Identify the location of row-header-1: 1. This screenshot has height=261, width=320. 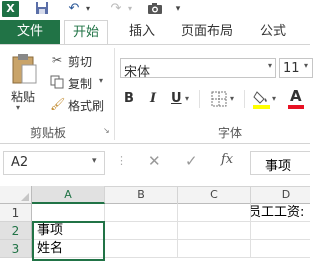
(16, 213).